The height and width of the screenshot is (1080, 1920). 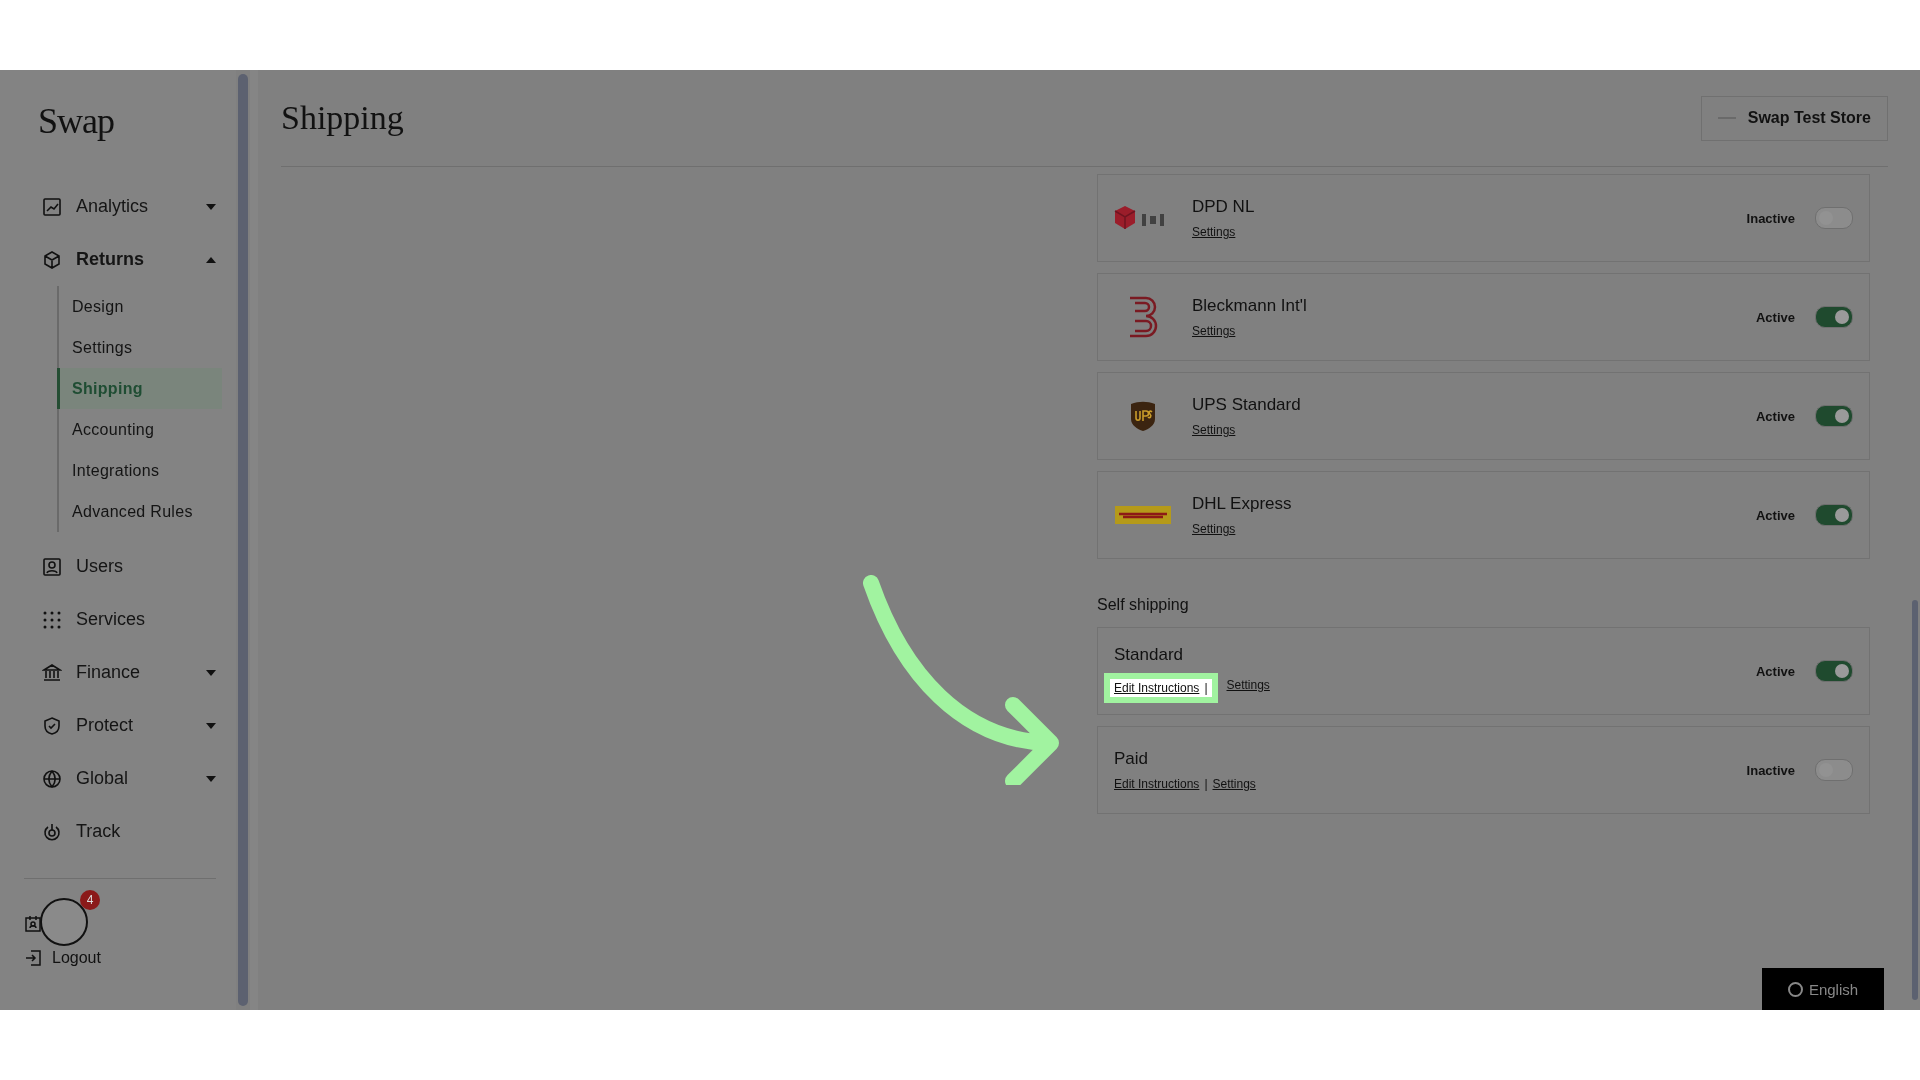 I want to click on logout-icon, so click(x=33, y=958).